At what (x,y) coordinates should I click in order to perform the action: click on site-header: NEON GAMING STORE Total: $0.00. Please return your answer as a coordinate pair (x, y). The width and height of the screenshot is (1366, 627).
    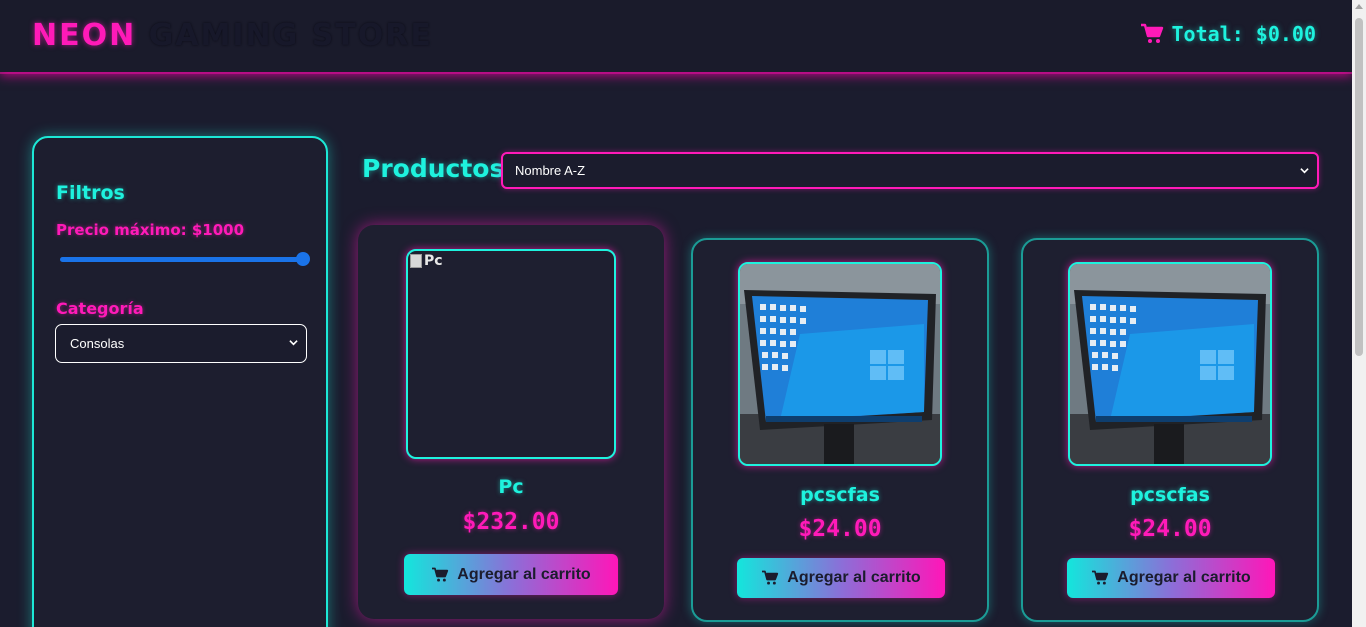
    Looking at the image, I should click on (676, 36).